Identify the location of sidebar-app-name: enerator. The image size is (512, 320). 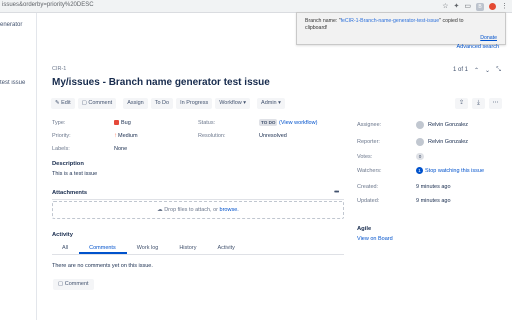
(18, 25).